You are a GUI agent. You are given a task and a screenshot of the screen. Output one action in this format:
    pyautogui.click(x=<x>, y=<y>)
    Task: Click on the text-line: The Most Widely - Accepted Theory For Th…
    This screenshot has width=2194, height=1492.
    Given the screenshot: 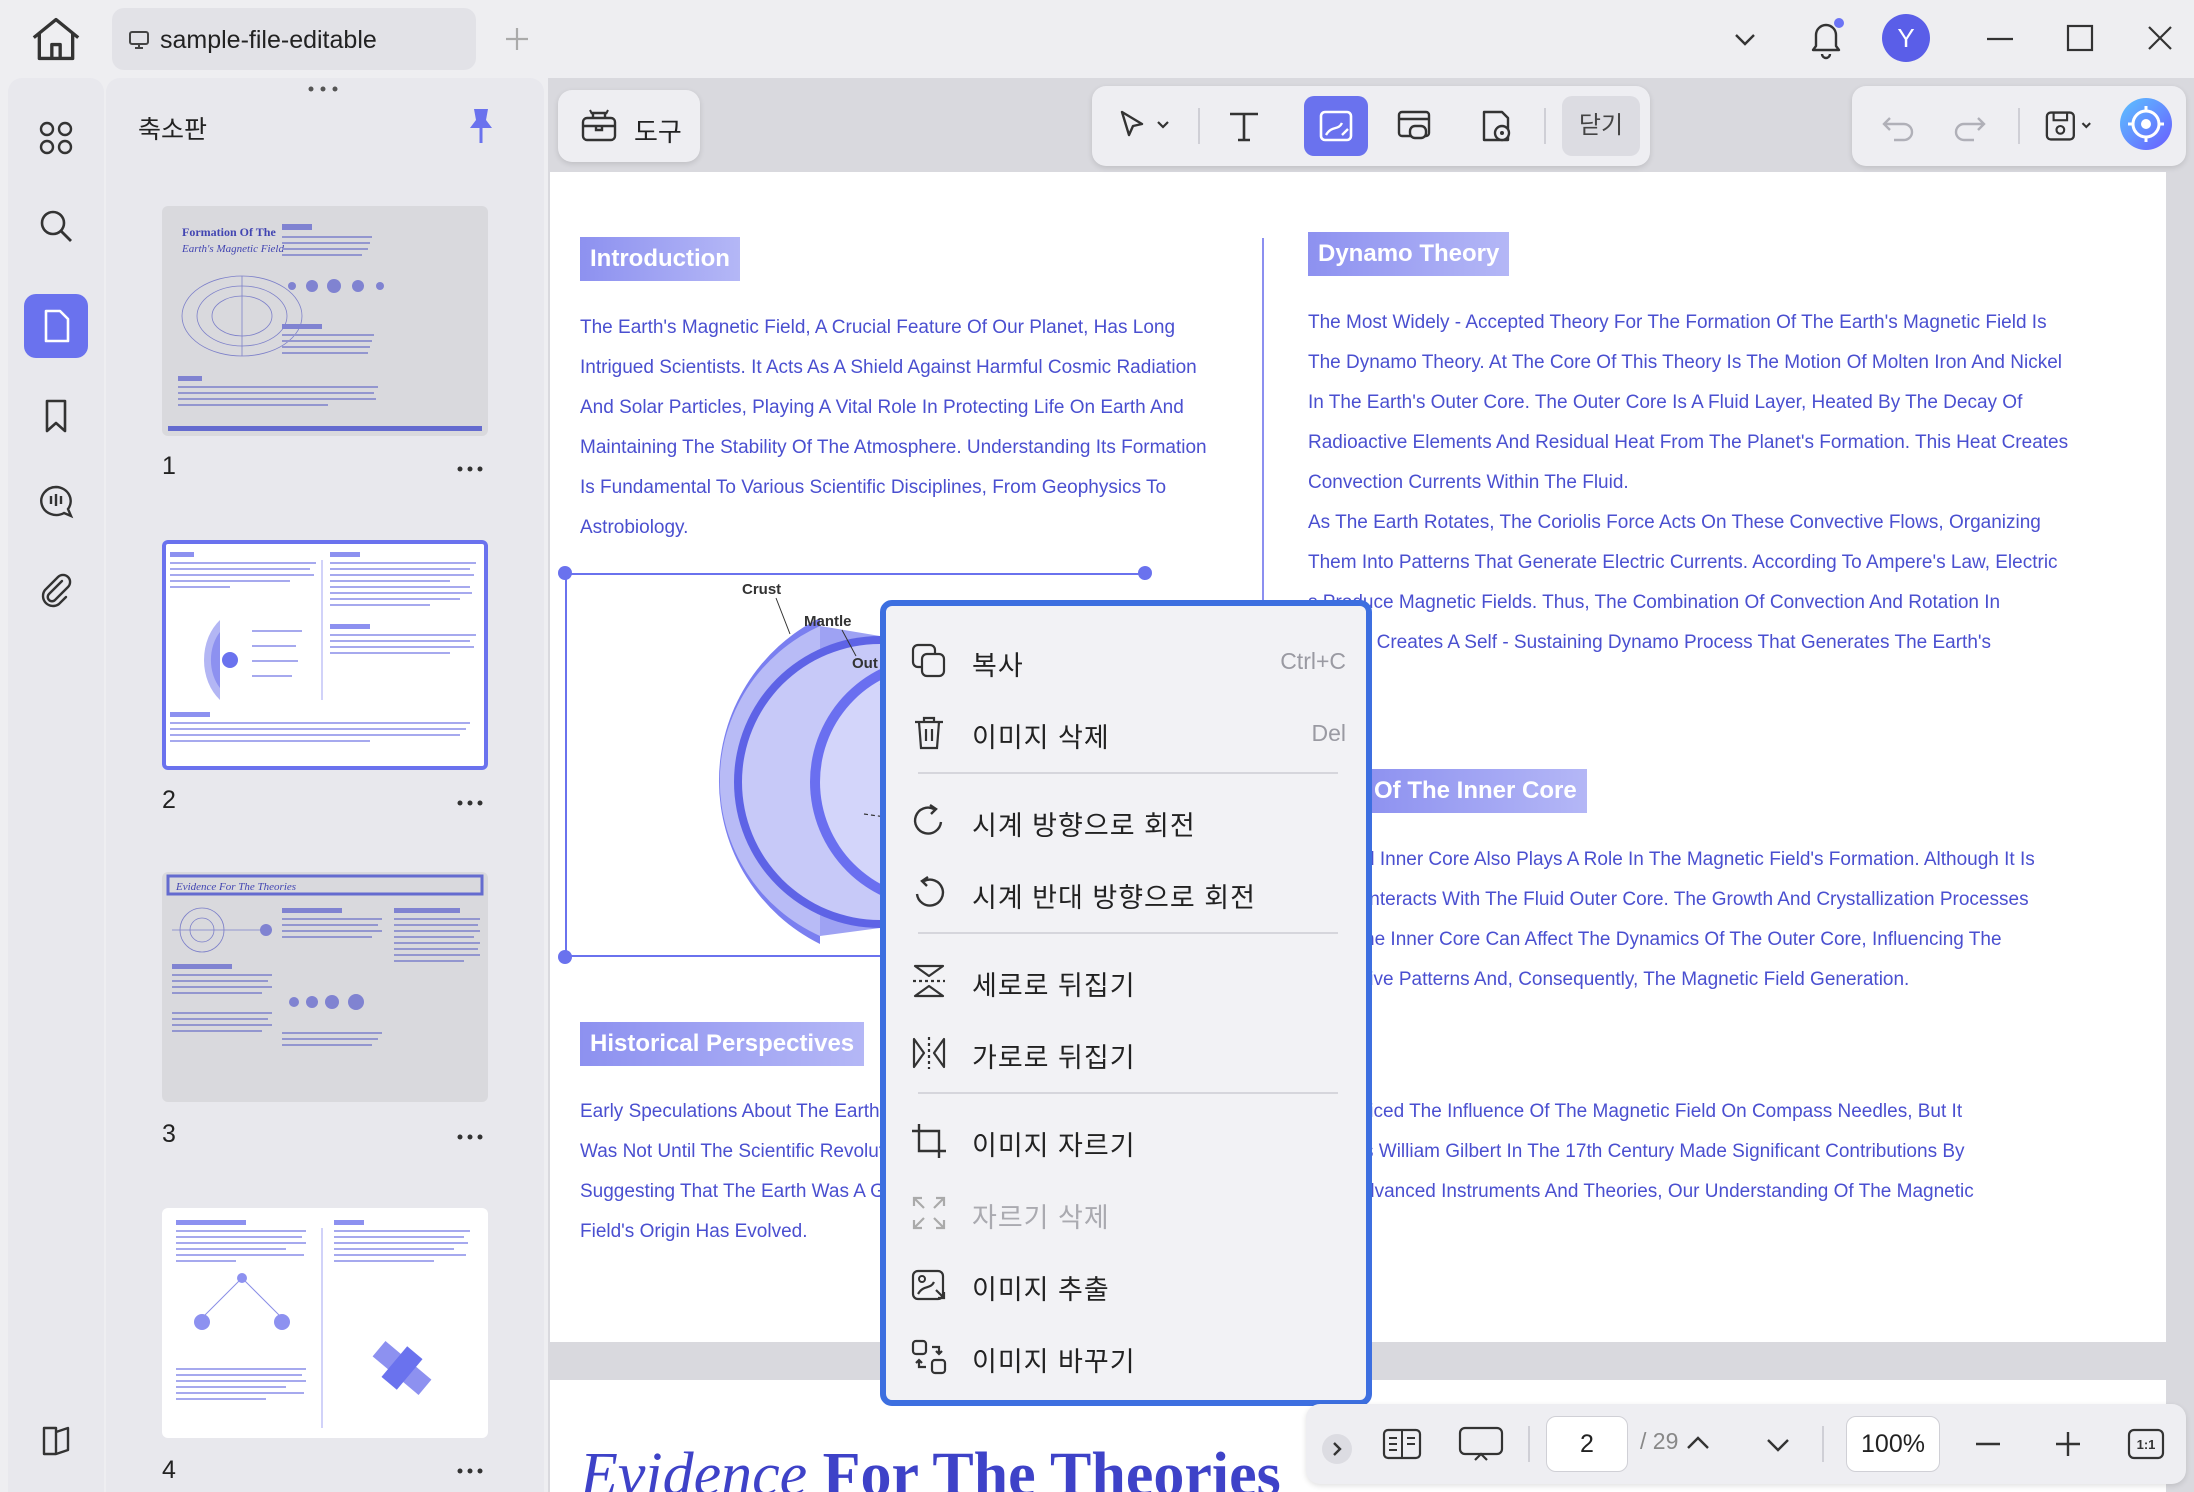 What is the action you would take?
    pyautogui.click(x=1677, y=322)
    